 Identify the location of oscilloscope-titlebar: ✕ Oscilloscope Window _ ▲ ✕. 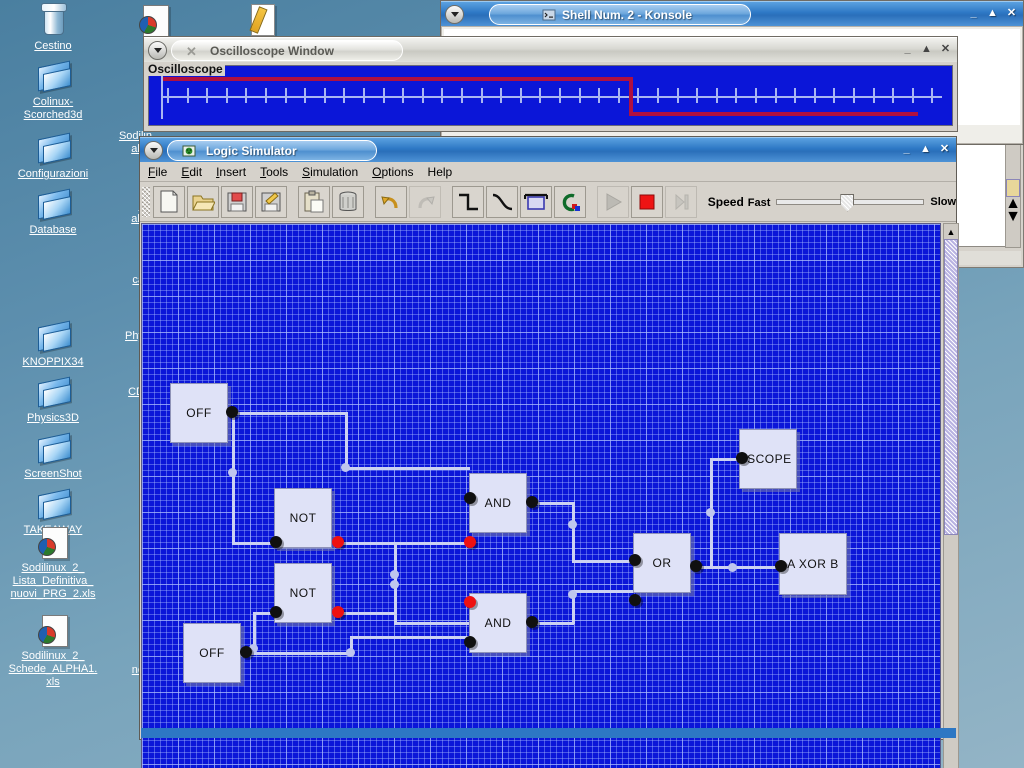
(550, 49).